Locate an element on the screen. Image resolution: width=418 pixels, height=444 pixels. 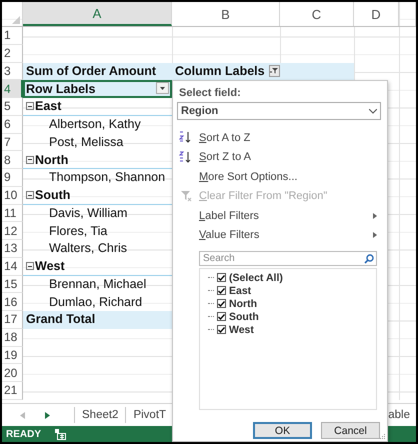
cell-text: Walters, Chris is located at coordinates (88, 248).